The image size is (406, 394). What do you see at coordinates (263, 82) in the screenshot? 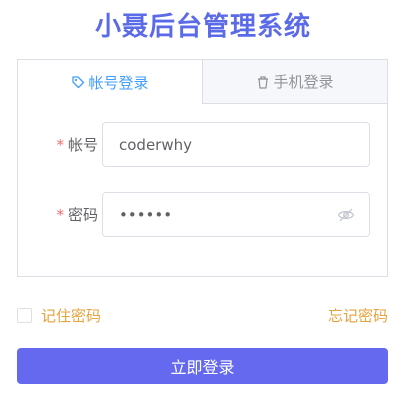
I see `phone-icon` at bounding box center [263, 82].